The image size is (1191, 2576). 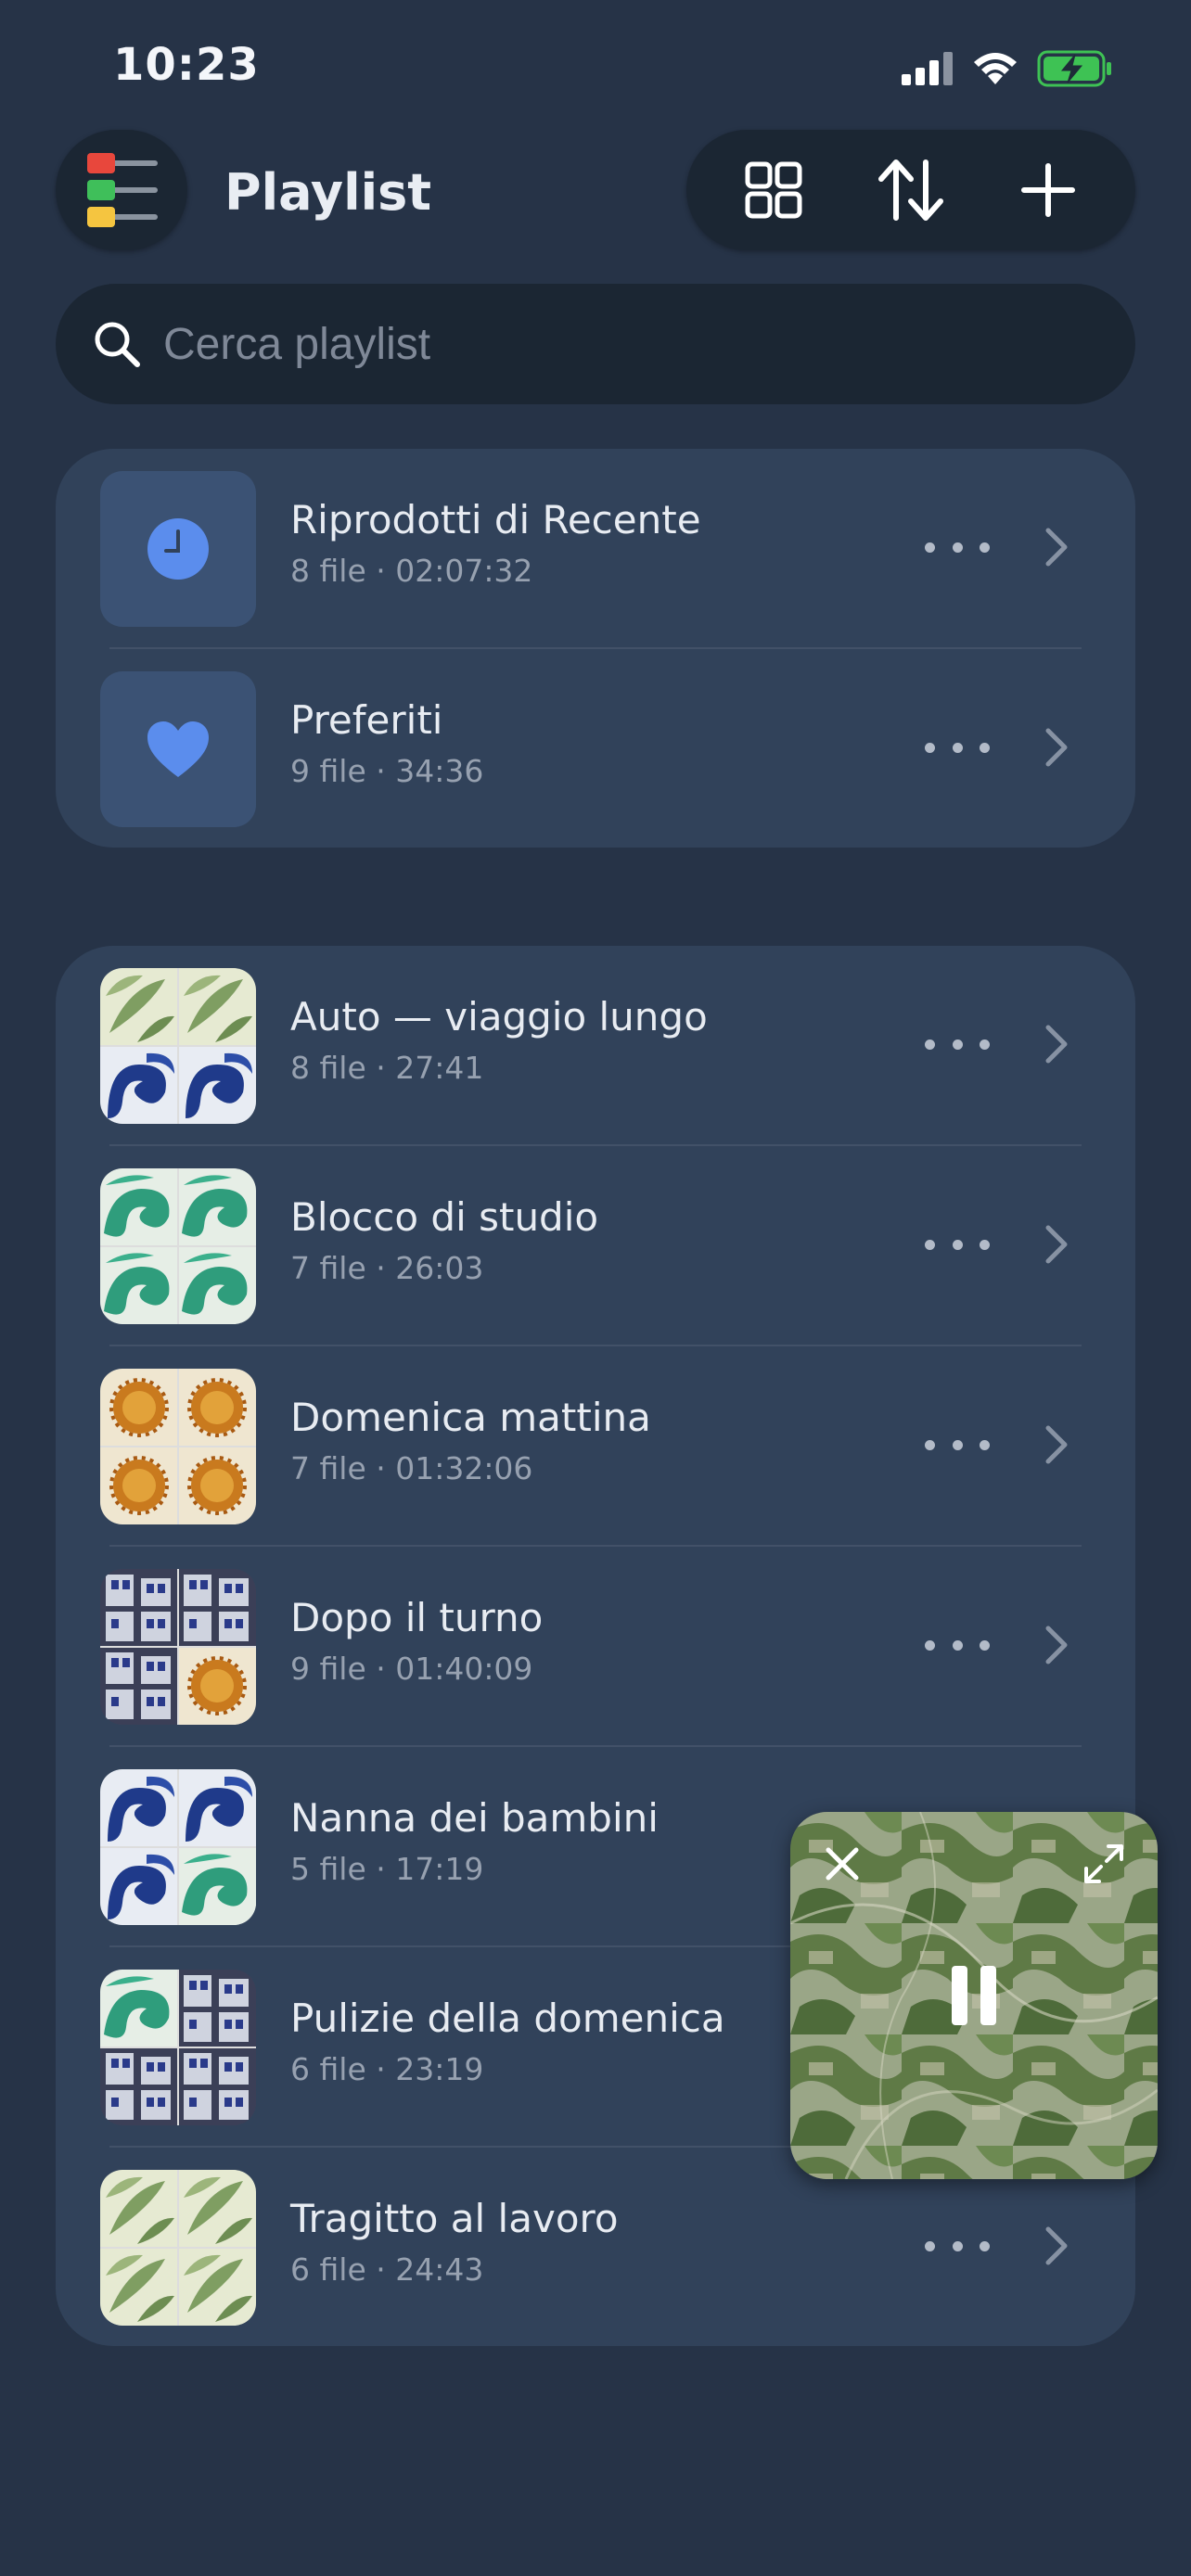 I want to click on colored-list-menu-icon, so click(x=122, y=190).